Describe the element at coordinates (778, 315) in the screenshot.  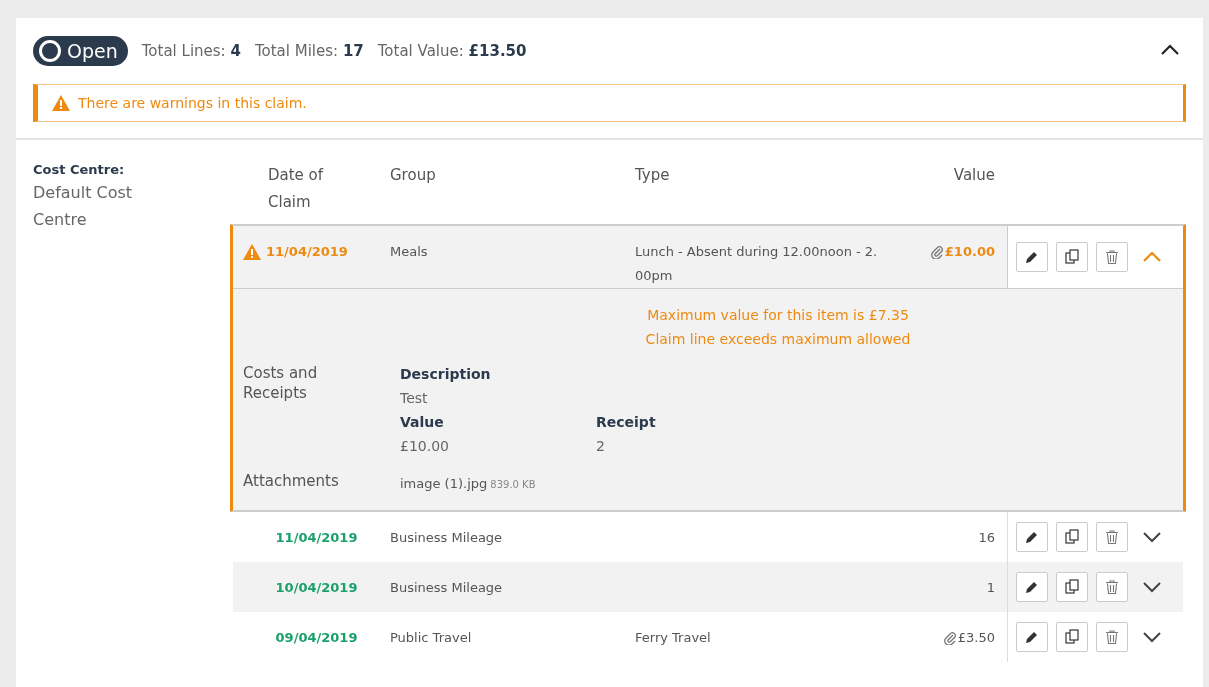
I see `warning-message: Maximum value for this item is £7.35` at that location.